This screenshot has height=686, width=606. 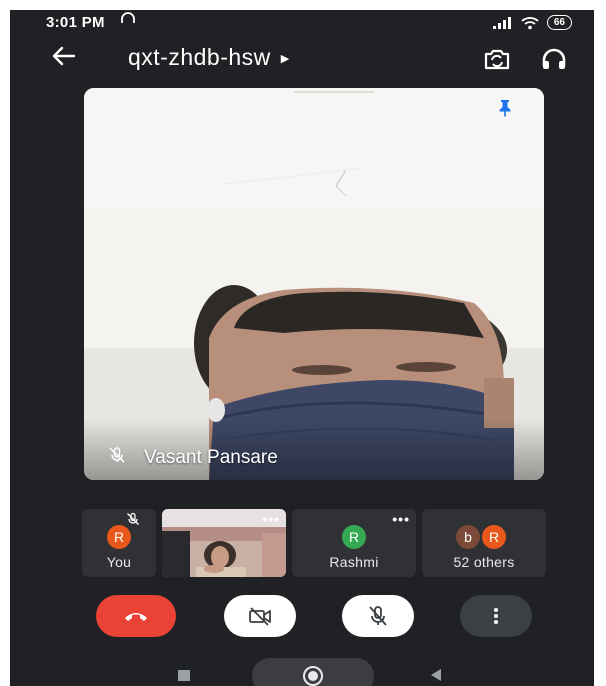 I want to click on participant-tile: R ••• Rashmi, so click(x=354, y=543).